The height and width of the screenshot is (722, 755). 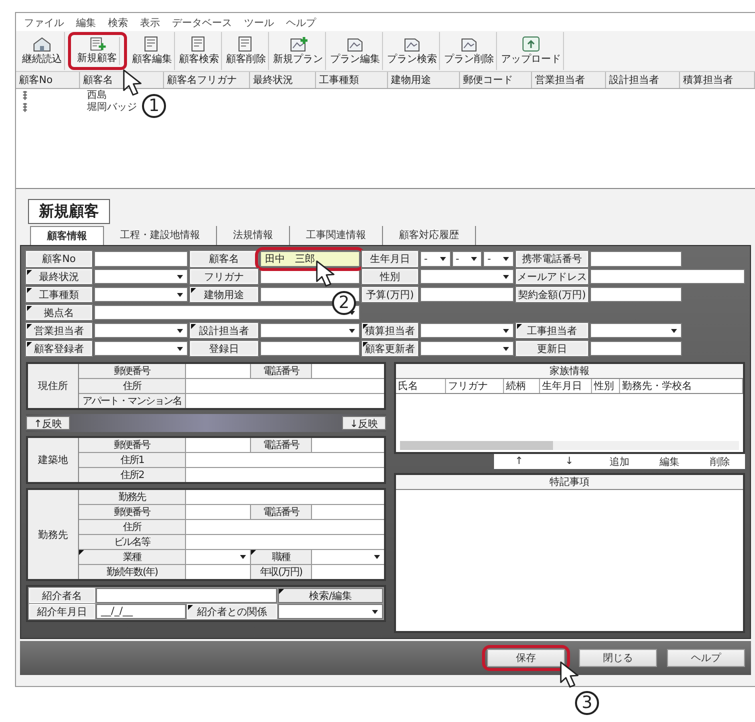 What do you see at coordinates (390, 330) in the screenshot?
I see `field-label: 積算担当者` at bounding box center [390, 330].